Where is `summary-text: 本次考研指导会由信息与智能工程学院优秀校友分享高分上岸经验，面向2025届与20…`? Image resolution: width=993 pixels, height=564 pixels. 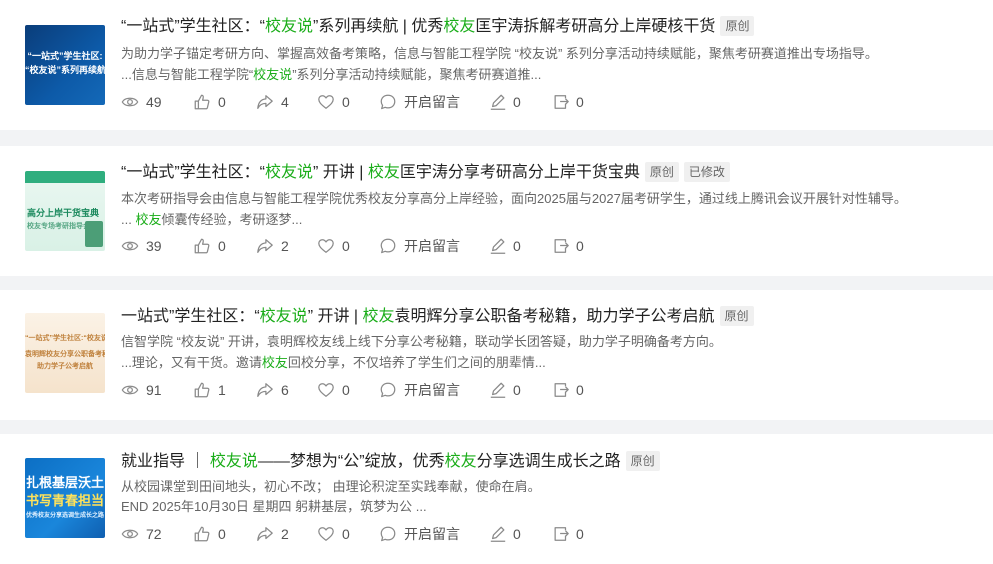 summary-text: 本次考研指导会由信息与智能工程学院优秀校友分享高分上岸经验，面向2025届与20… is located at coordinates (514, 198).